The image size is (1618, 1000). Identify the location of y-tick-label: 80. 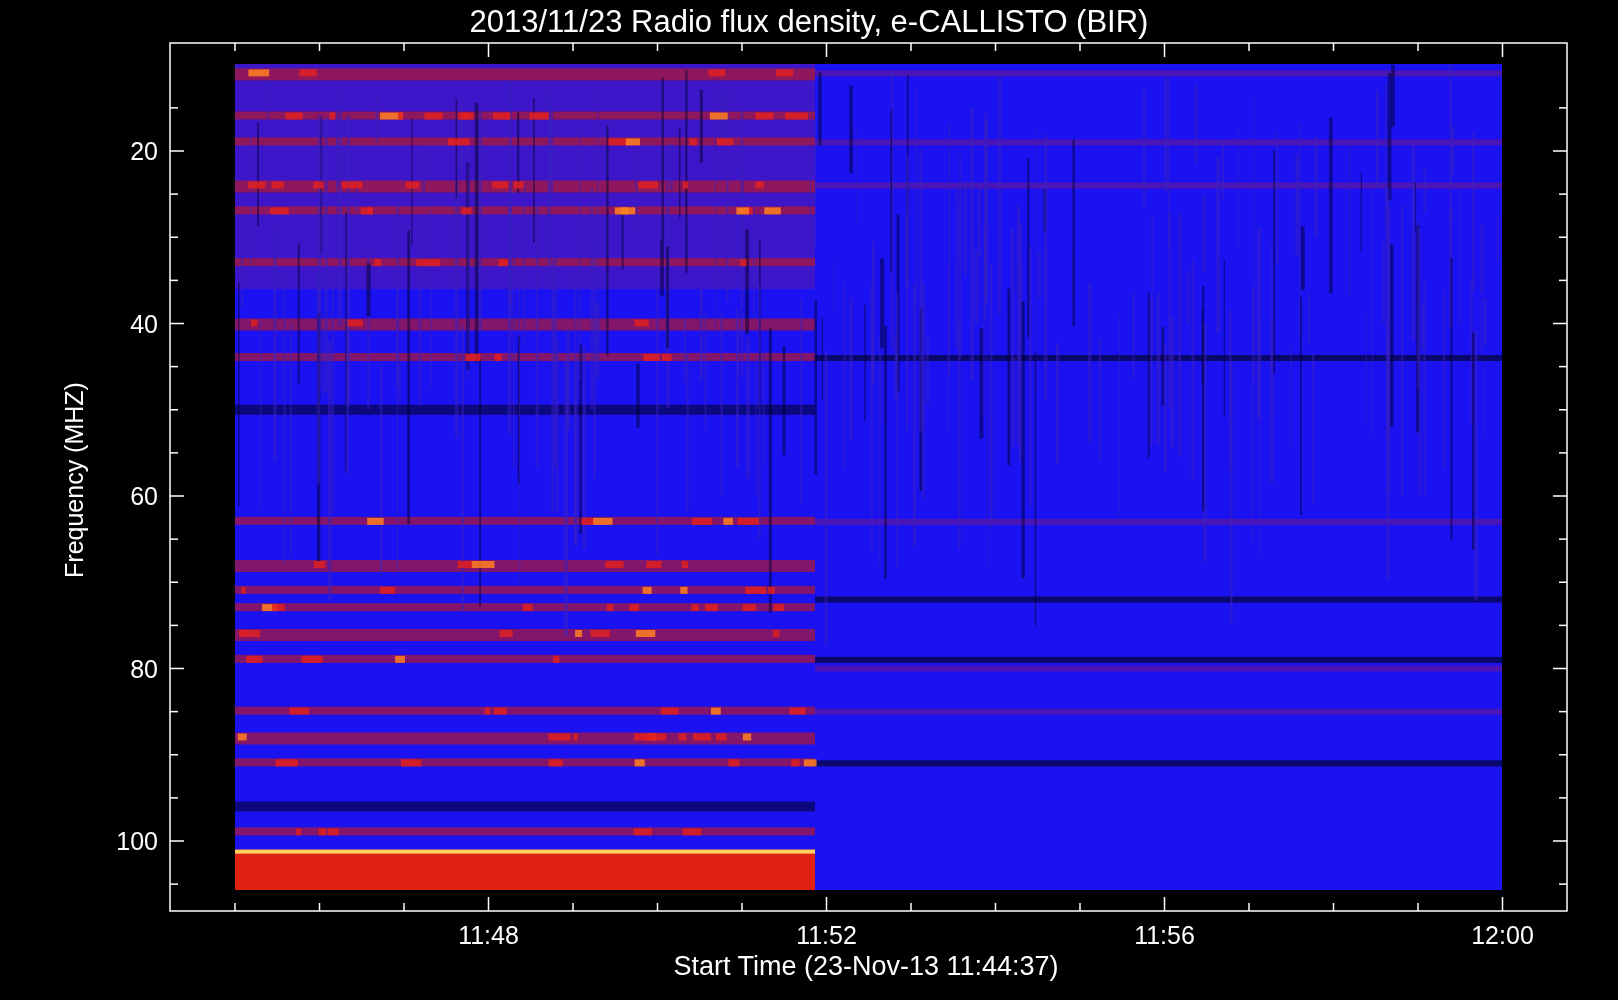
(144, 668).